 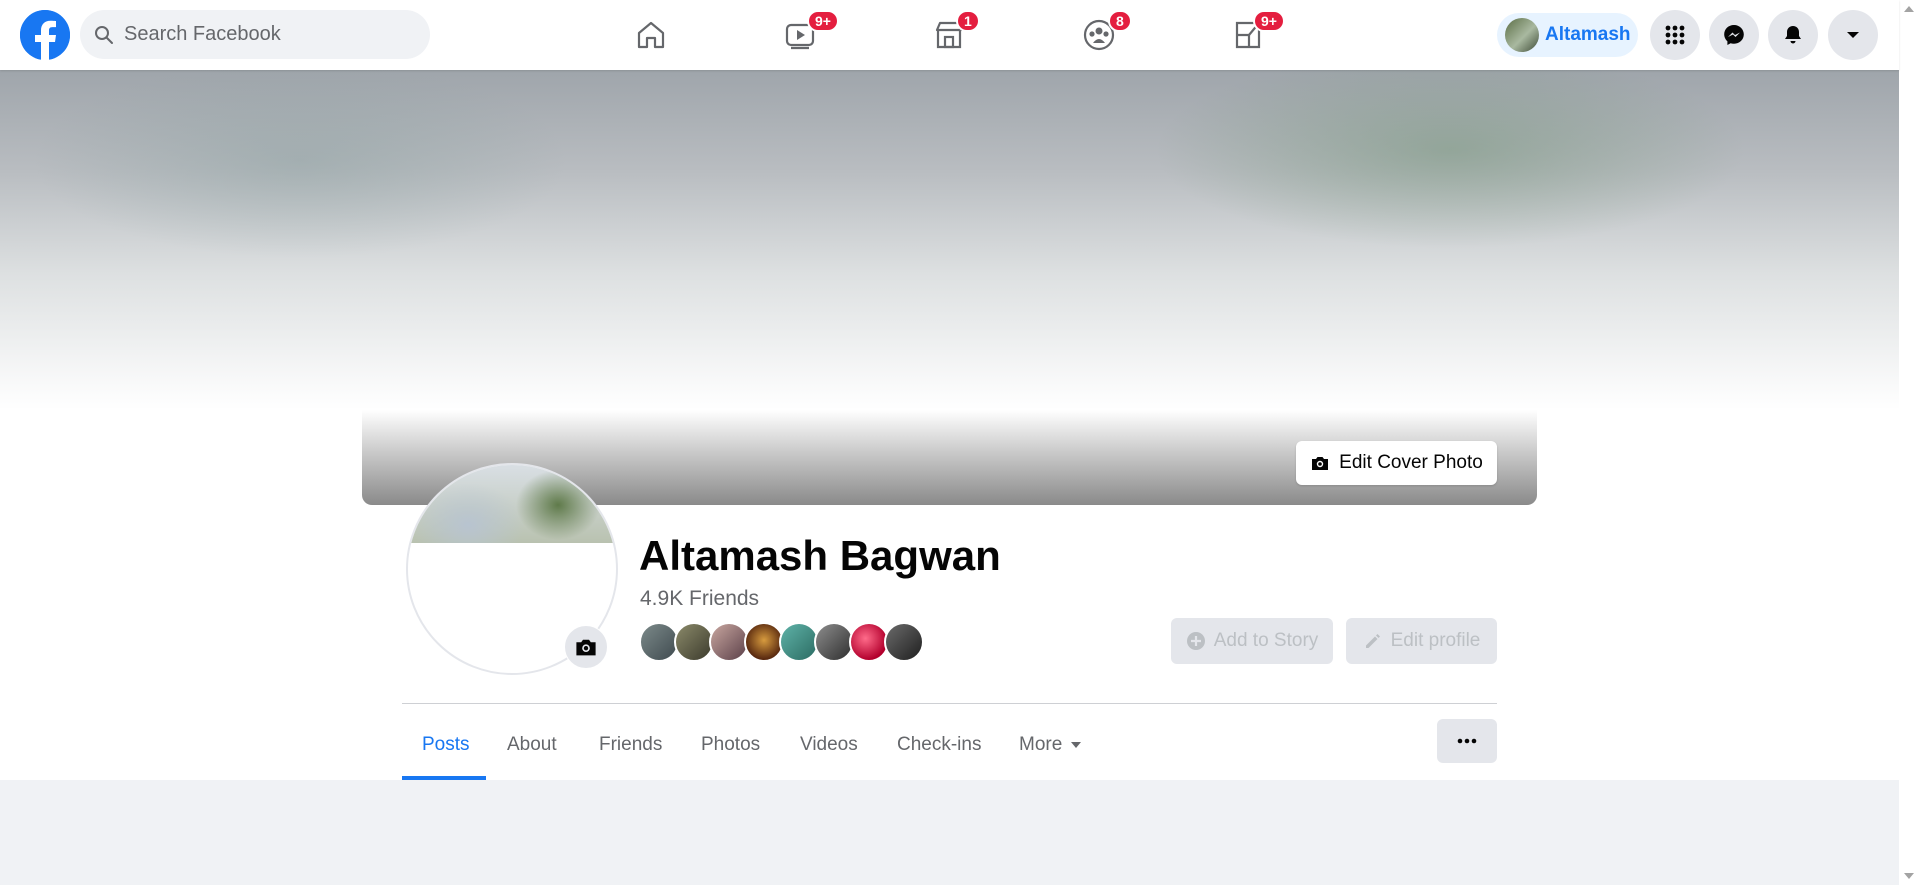 What do you see at coordinates (45, 35) in the screenshot?
I see `facebook-logo-icon` at bounding box center [45, 35].